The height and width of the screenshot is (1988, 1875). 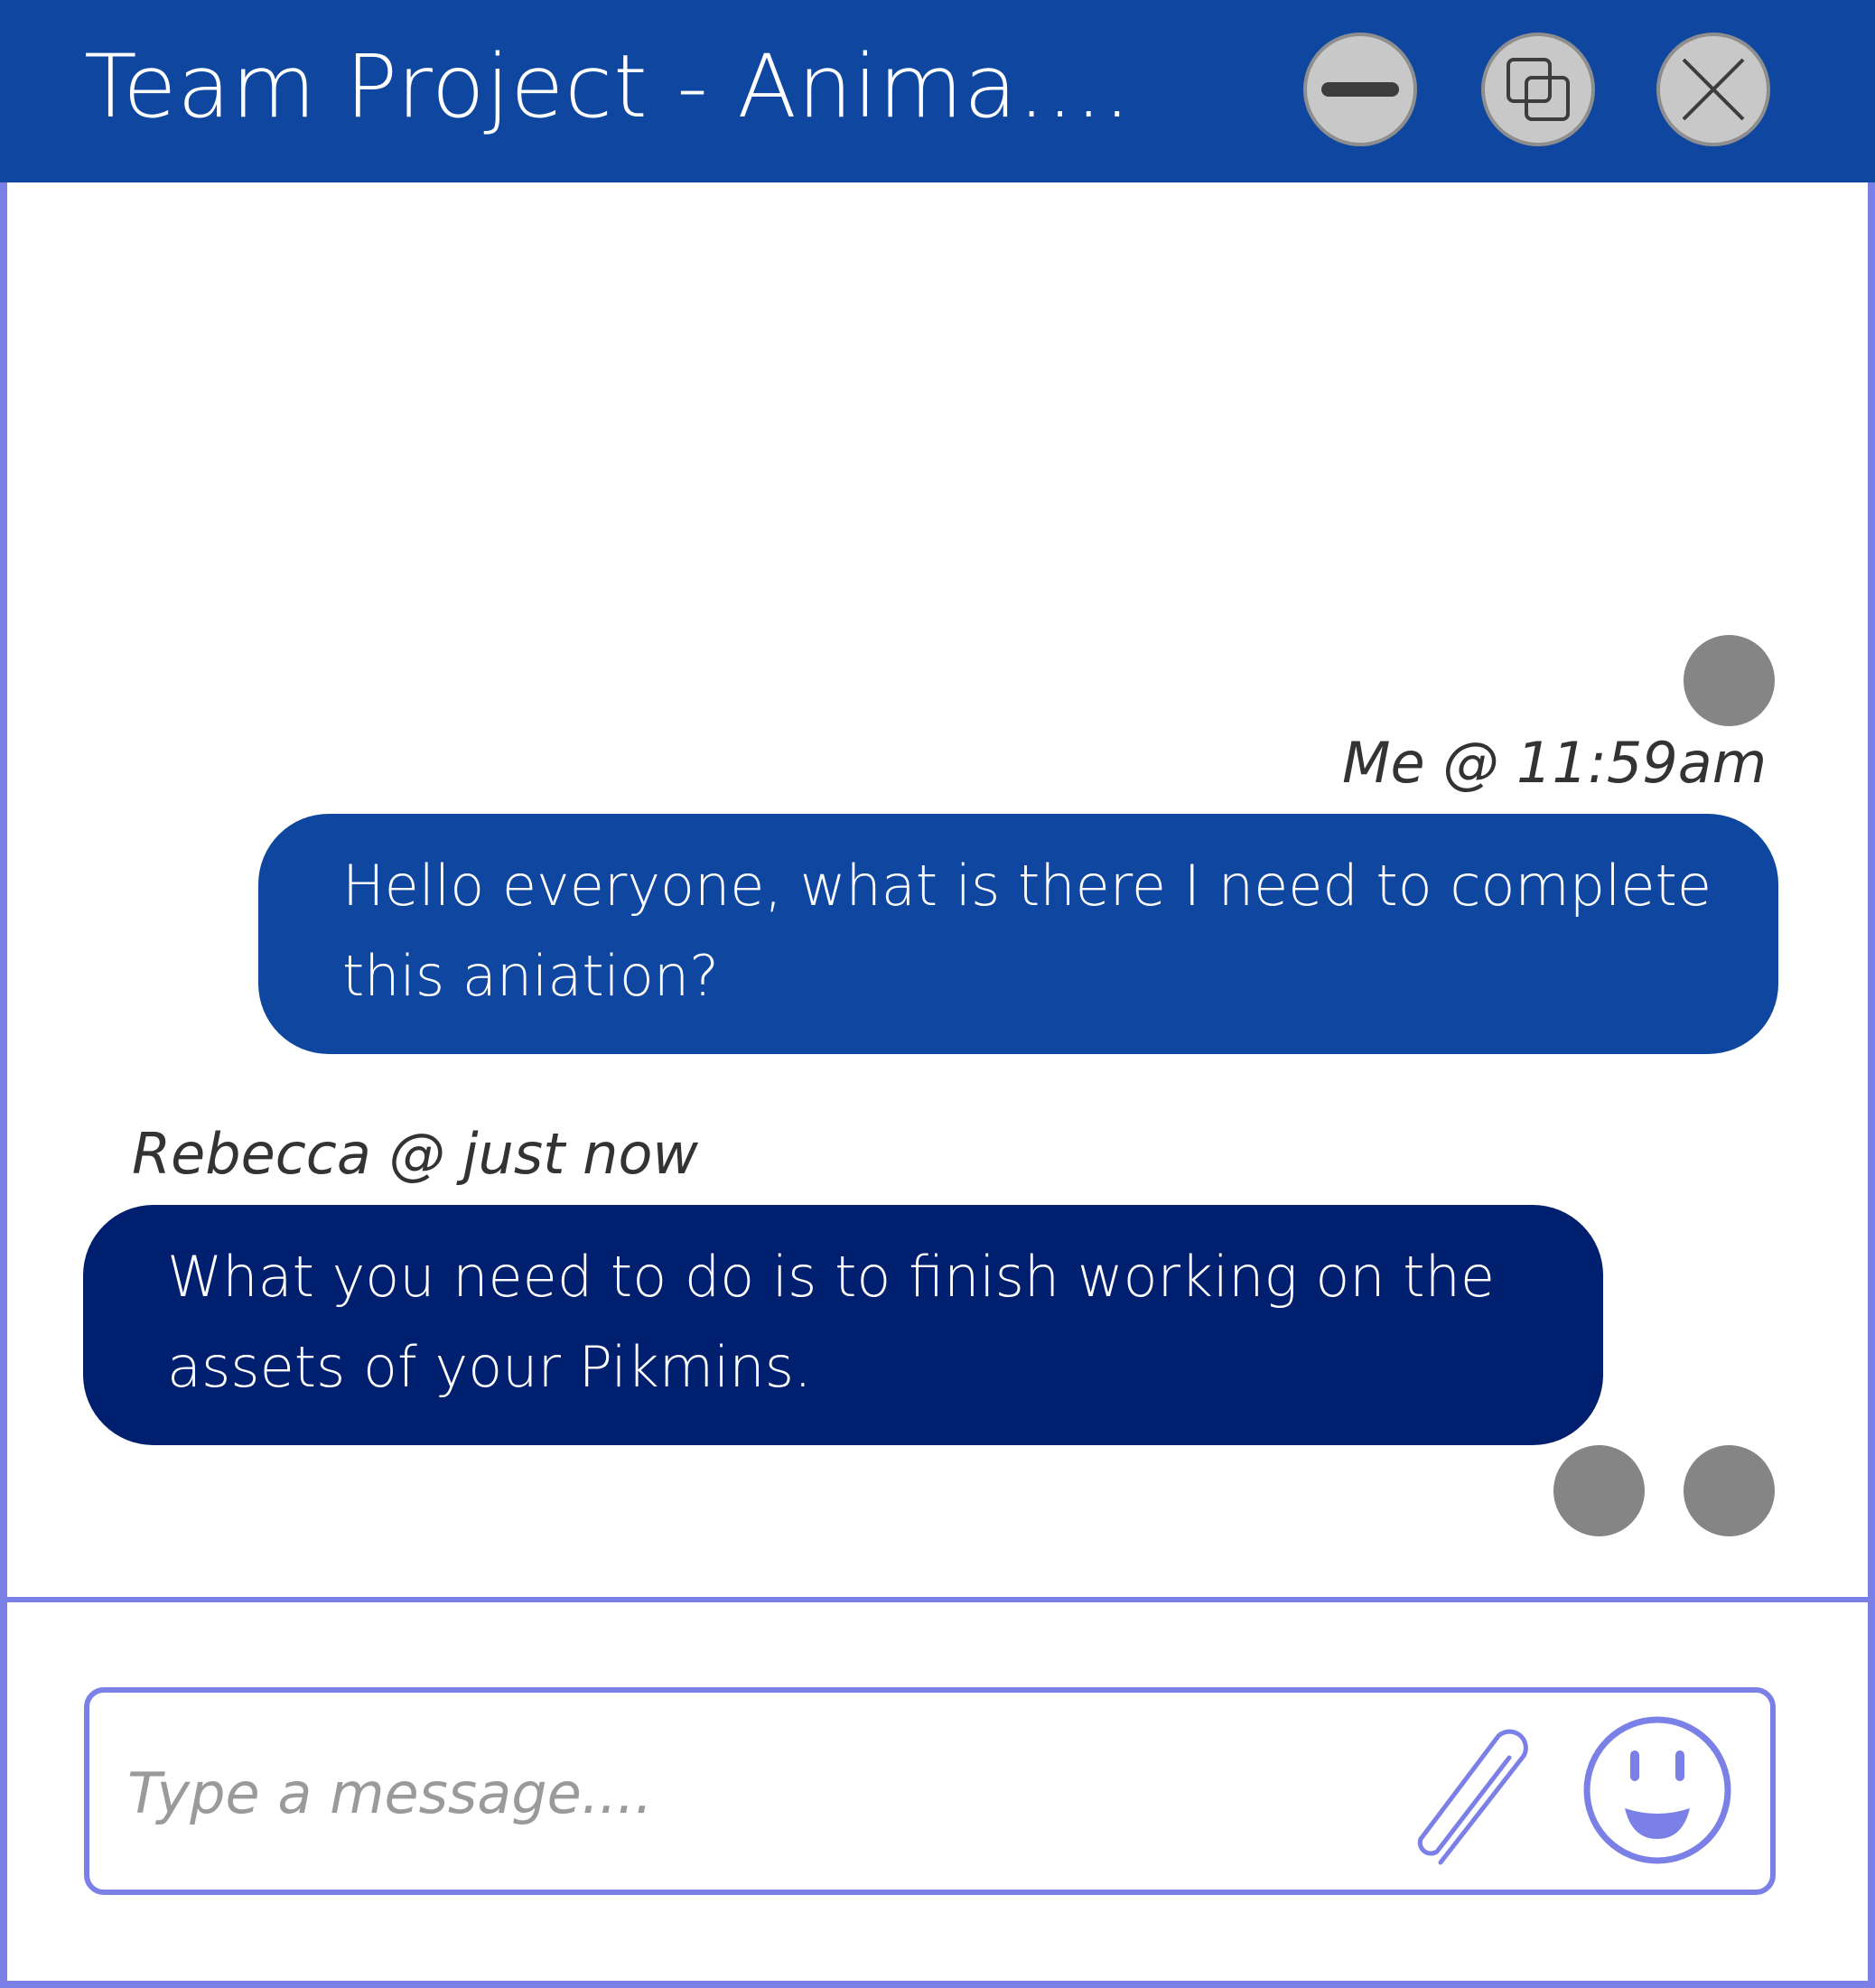 I want to click on close-icon, so click(x=1713, y=89).